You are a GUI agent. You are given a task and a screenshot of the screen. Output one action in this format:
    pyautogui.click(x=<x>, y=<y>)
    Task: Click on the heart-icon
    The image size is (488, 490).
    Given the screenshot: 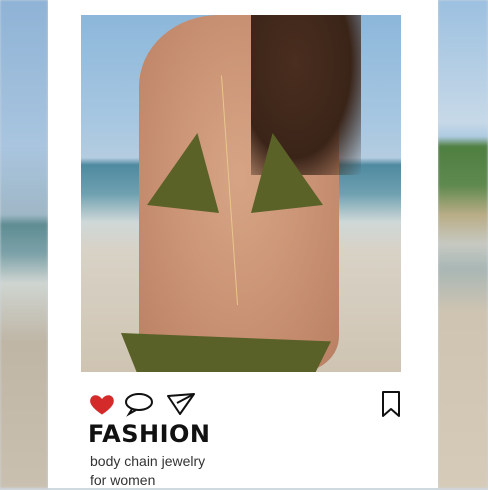 What is the action you would take?
    pyautogui.click(x=102, y=404)
    